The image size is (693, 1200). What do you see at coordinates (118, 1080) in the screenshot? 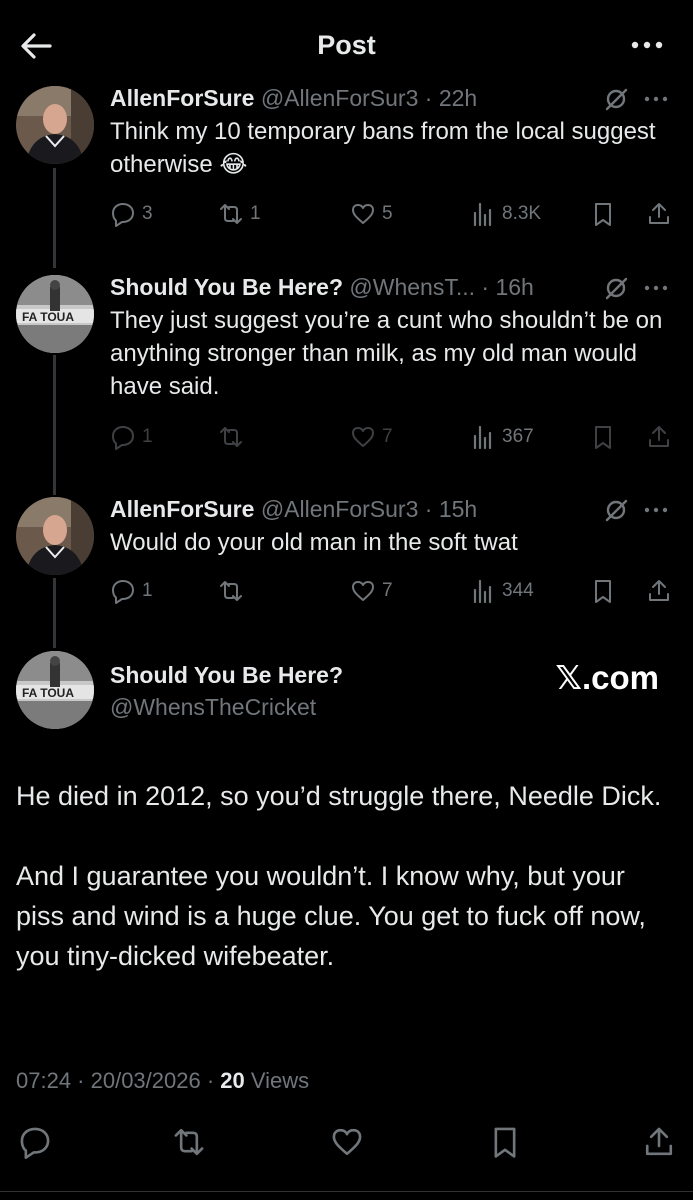
I see `timestamp-text: 07:24 · 20/03/2026 ·` at bounding box center [118, 1080].